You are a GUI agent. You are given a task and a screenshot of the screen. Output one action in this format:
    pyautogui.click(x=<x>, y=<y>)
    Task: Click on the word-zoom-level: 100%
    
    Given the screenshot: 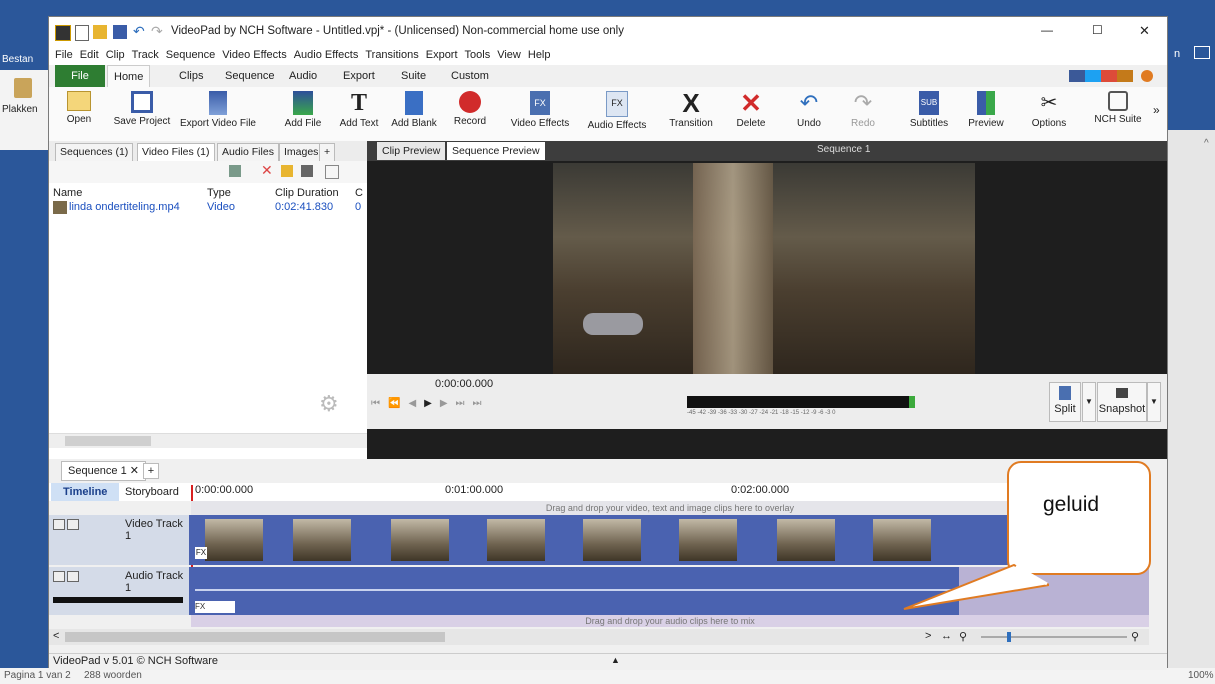 What is the action you would take?
    pyautogui.click(x=1201, y=675)
    